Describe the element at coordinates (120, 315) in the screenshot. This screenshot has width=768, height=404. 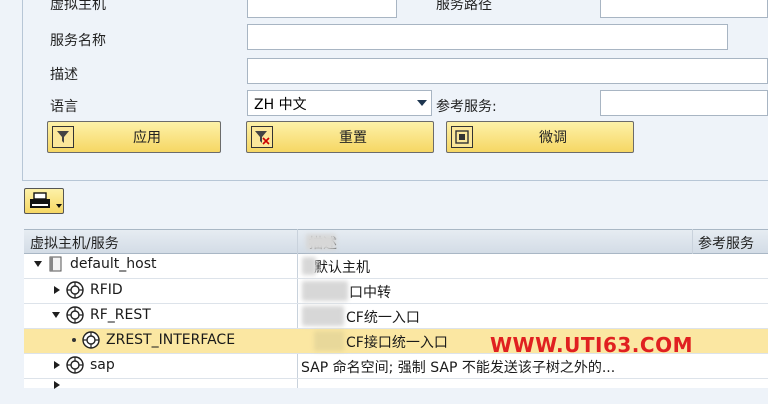
I see `node-label: RF_REST` at that location.